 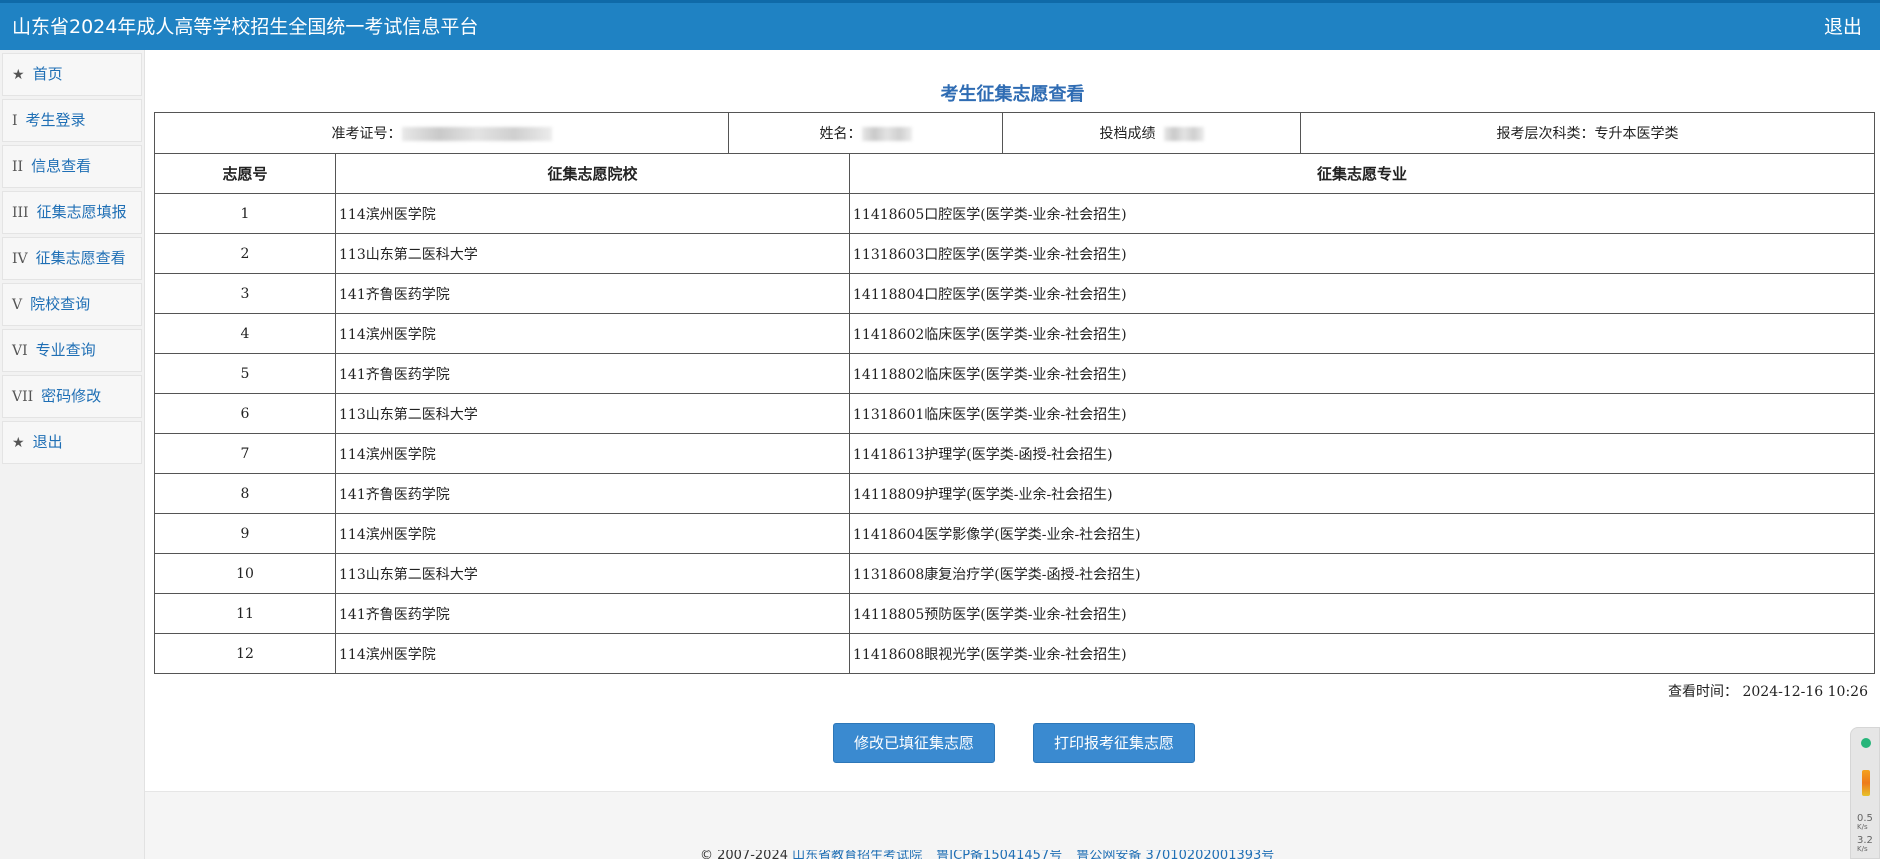 I want to click on page-title: 考生征集志愿查看, so click(x=1012, y=94).